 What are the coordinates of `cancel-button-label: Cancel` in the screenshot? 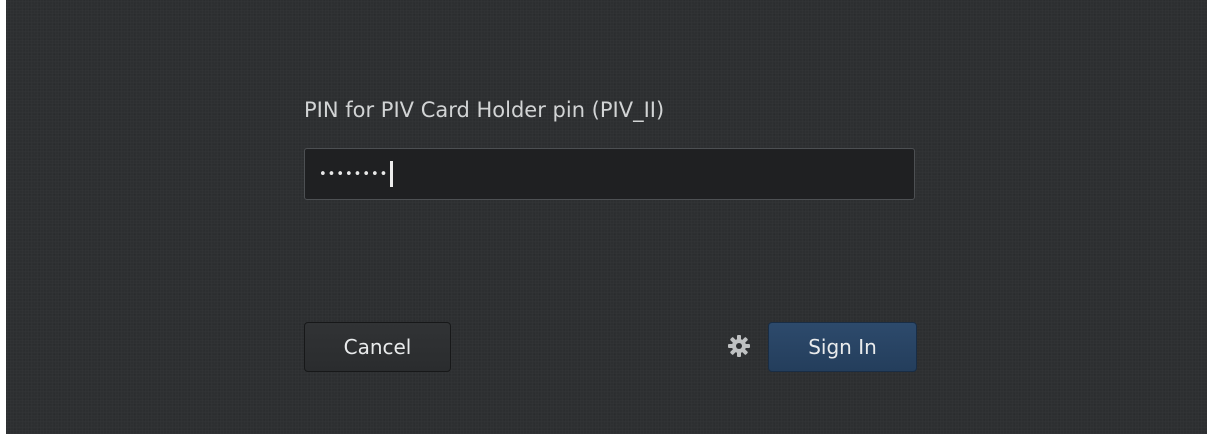 It's located at (377, 347).